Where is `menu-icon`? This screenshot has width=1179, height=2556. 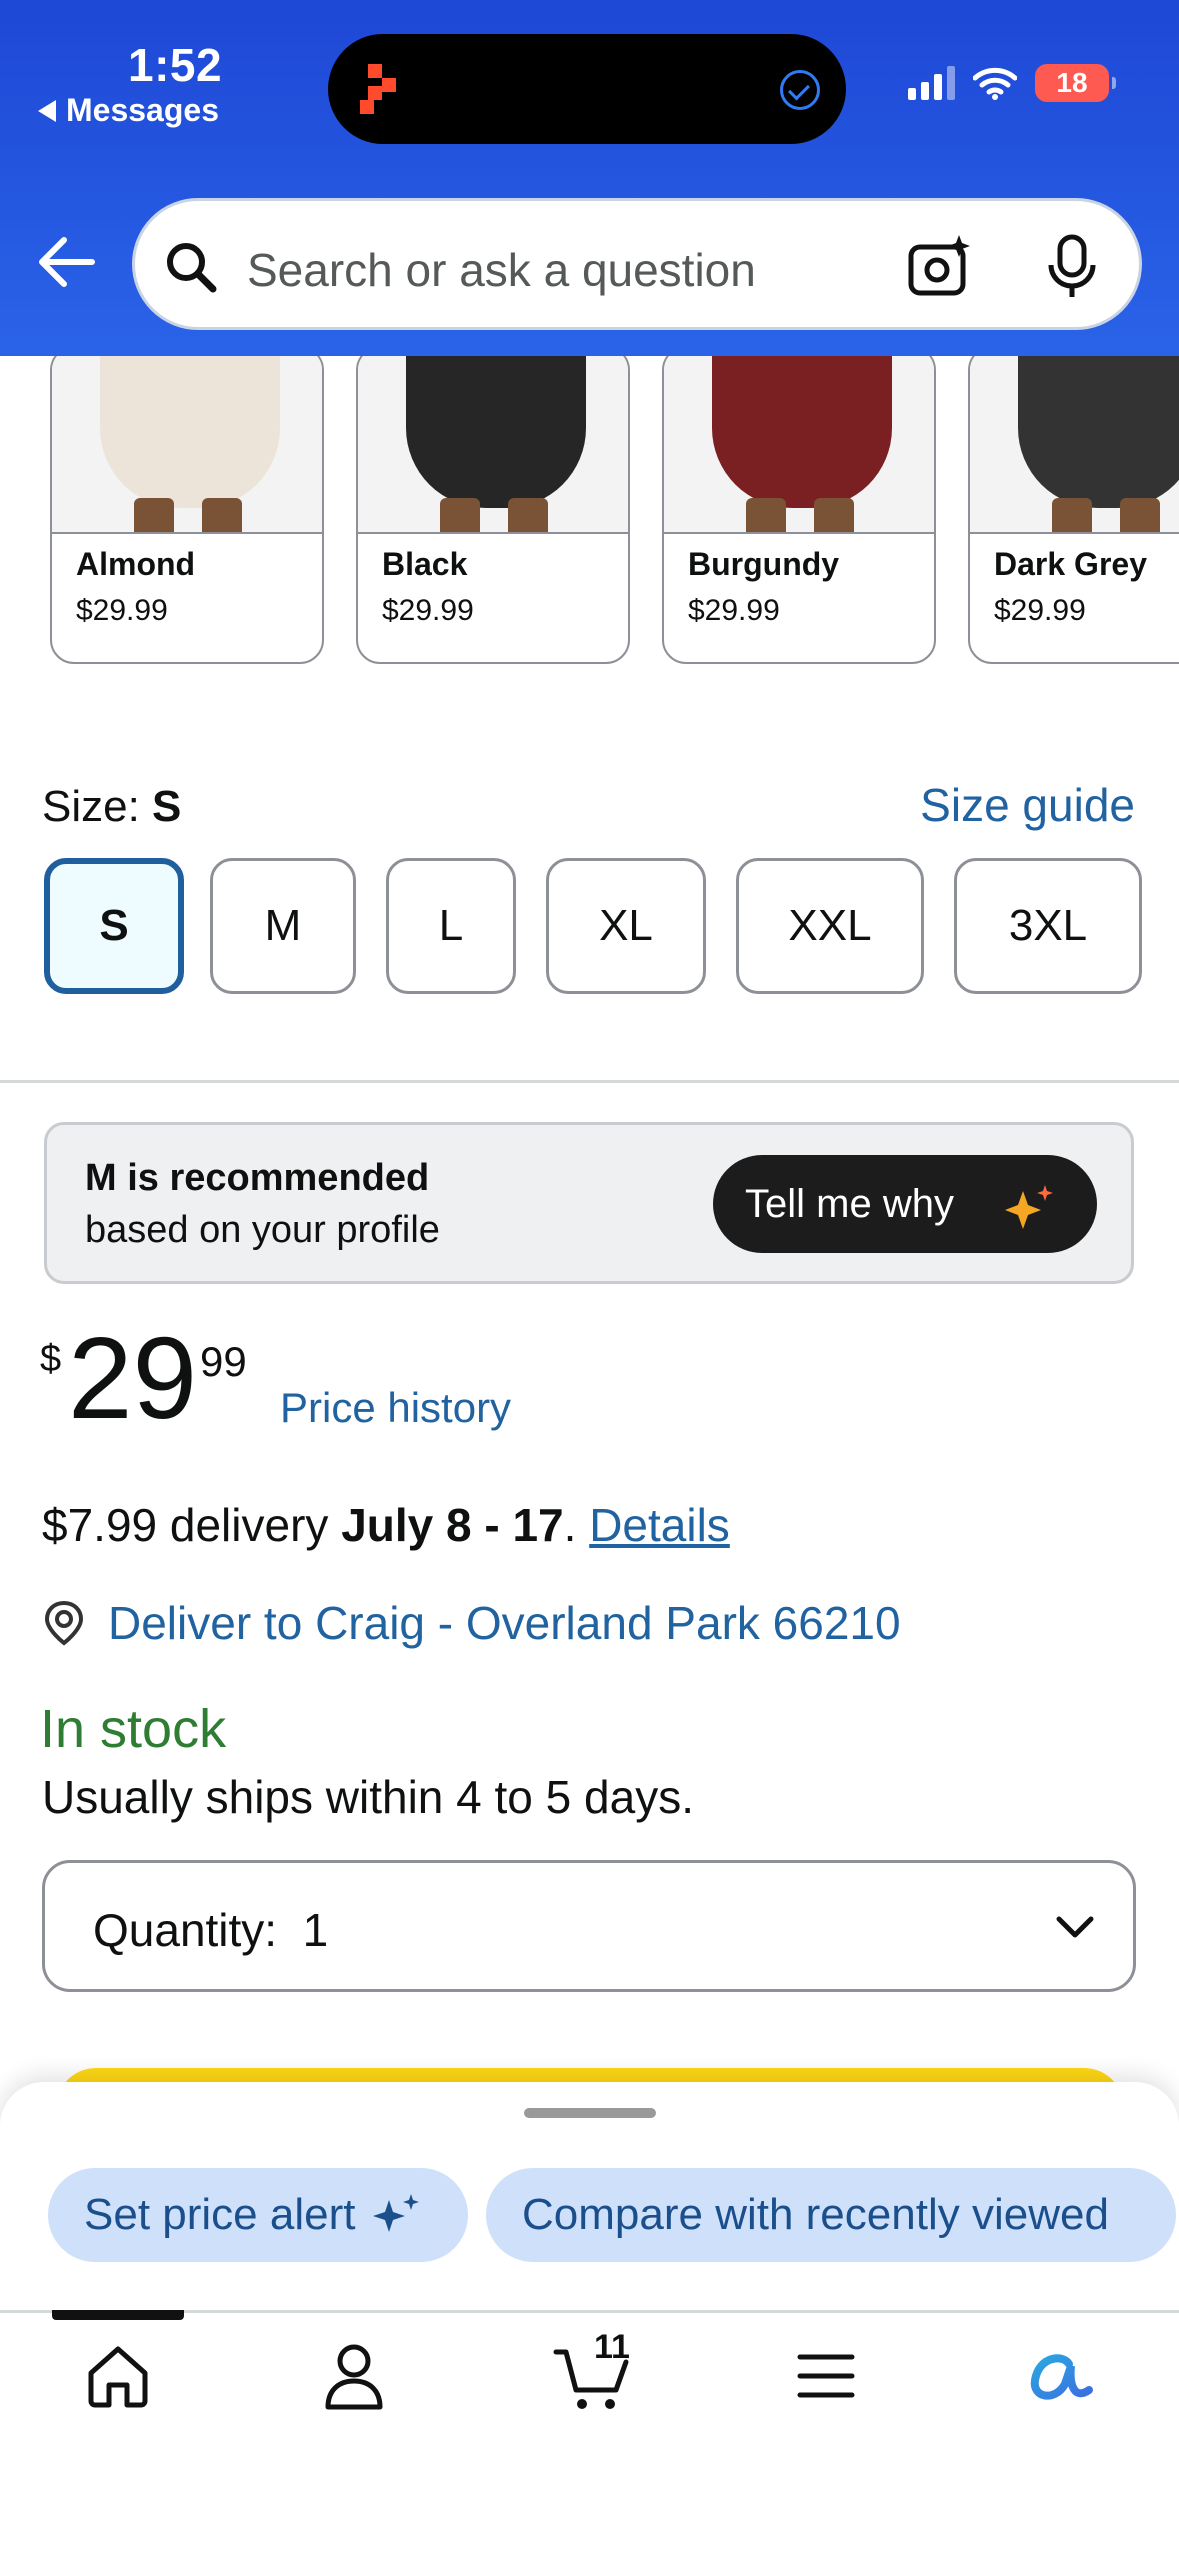
menu-icon is located at coordinates (826, 2376).